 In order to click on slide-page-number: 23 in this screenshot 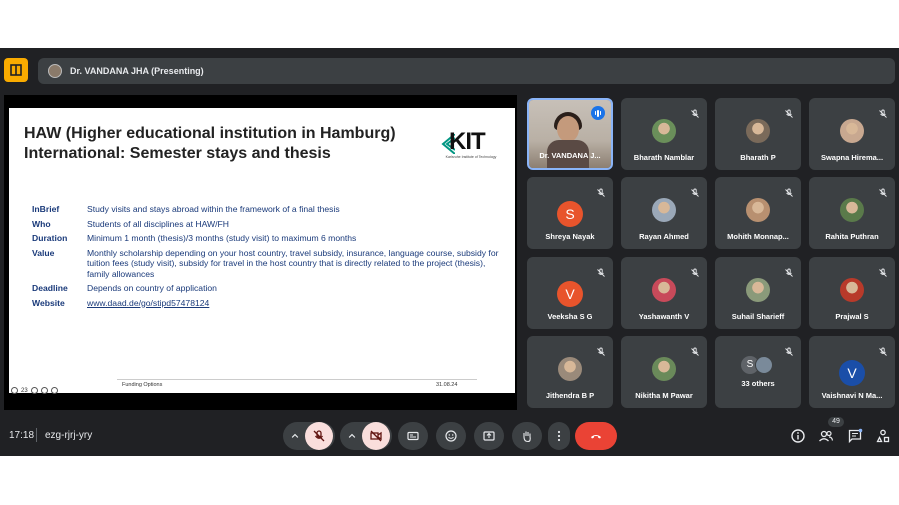, I will do `click(24, 390)`.